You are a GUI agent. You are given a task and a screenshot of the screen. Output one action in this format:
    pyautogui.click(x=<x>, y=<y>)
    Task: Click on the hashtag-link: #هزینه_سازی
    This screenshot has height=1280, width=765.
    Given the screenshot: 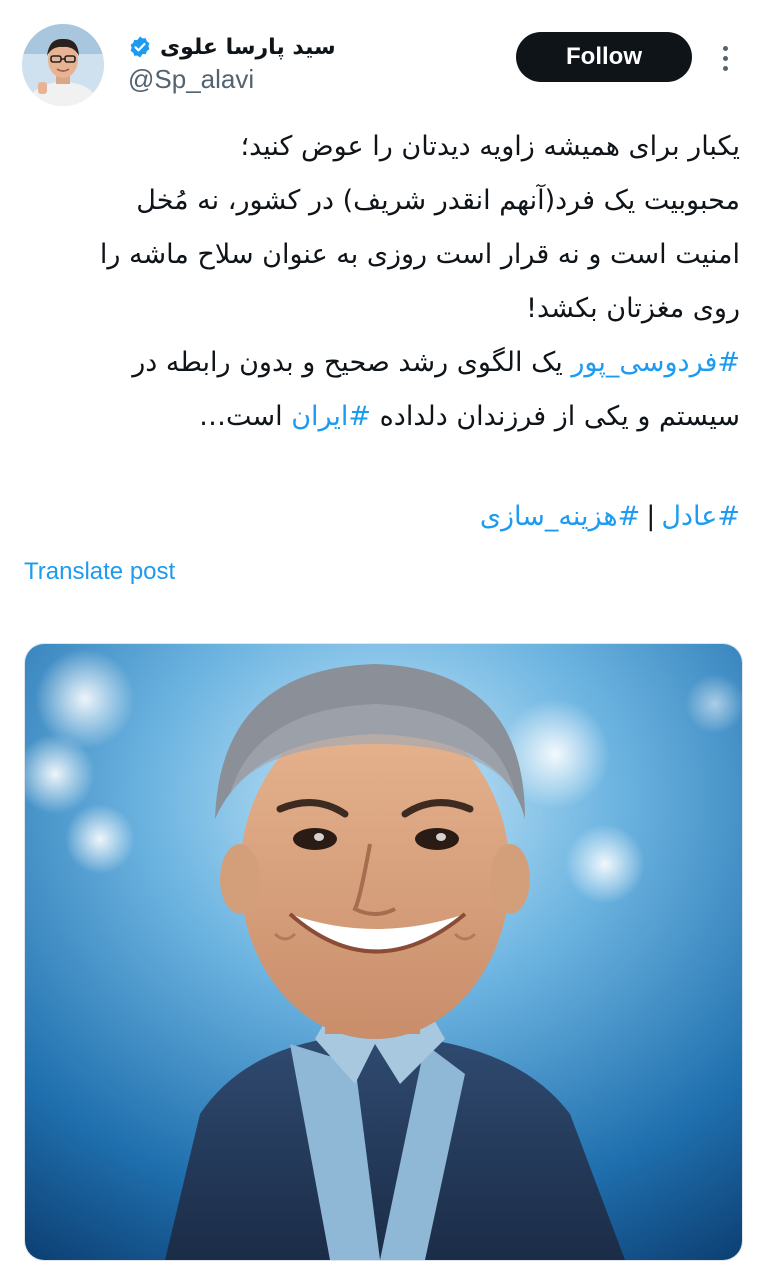 What is the action you would take?
    pyautogui.click(x=560, y=516)
    